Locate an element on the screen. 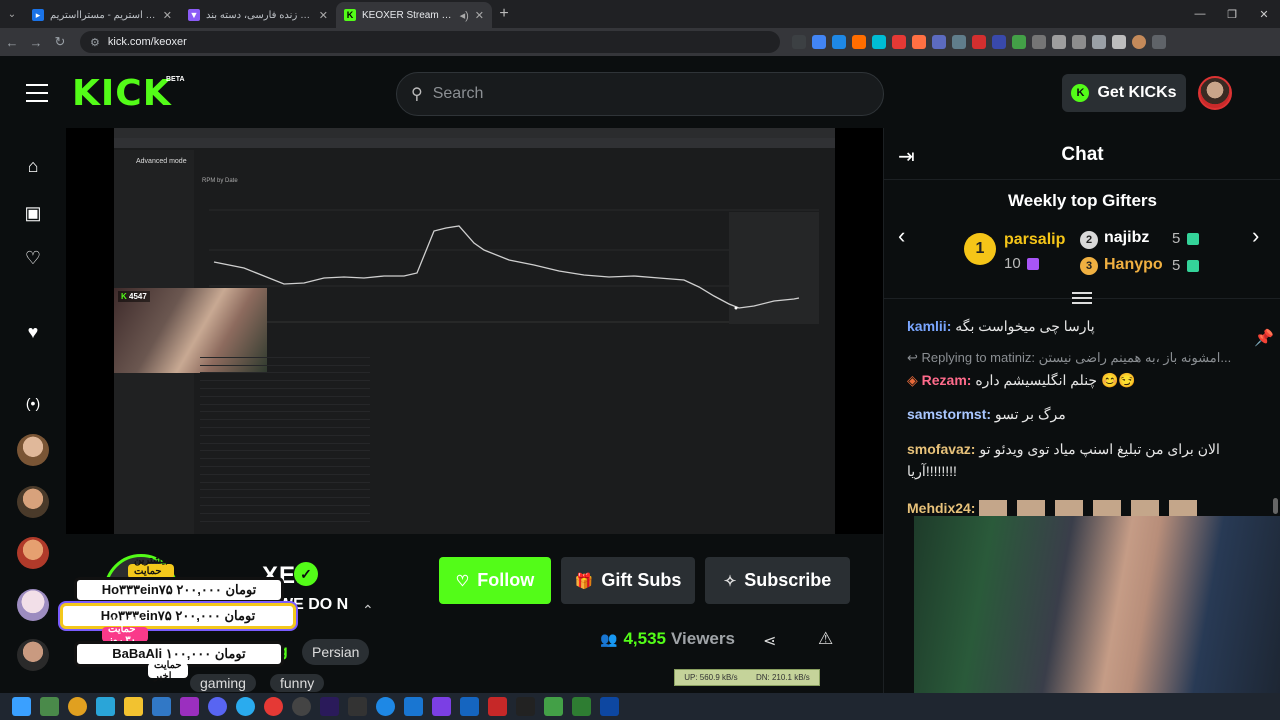  discord-icon is located at coordinates (217, 706).